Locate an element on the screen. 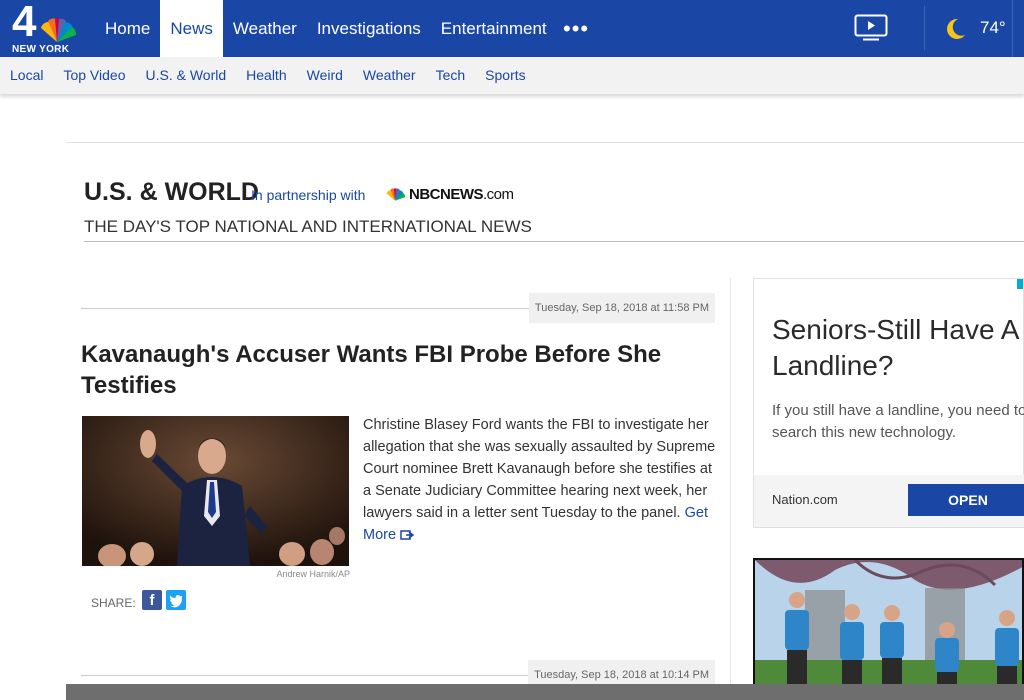  nbcnews-logo-text: NBCNEWS.com is located at coordinates (461, 194).